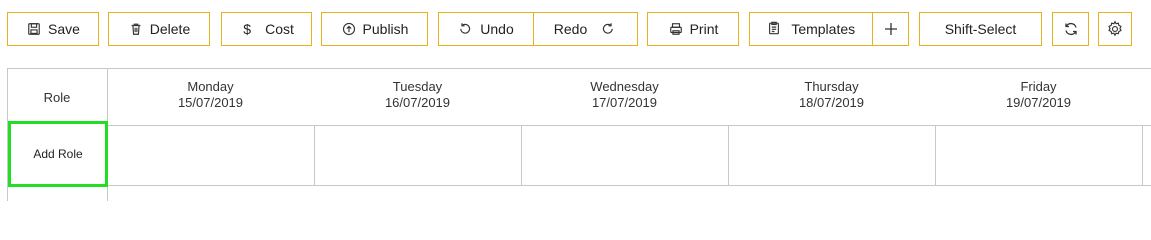 This screenshot has height=240, width=1151. What do you see at coordinates (279, 29) in the screenshot?
I see `cost-label: Cost` at bounding box center [279, 29].